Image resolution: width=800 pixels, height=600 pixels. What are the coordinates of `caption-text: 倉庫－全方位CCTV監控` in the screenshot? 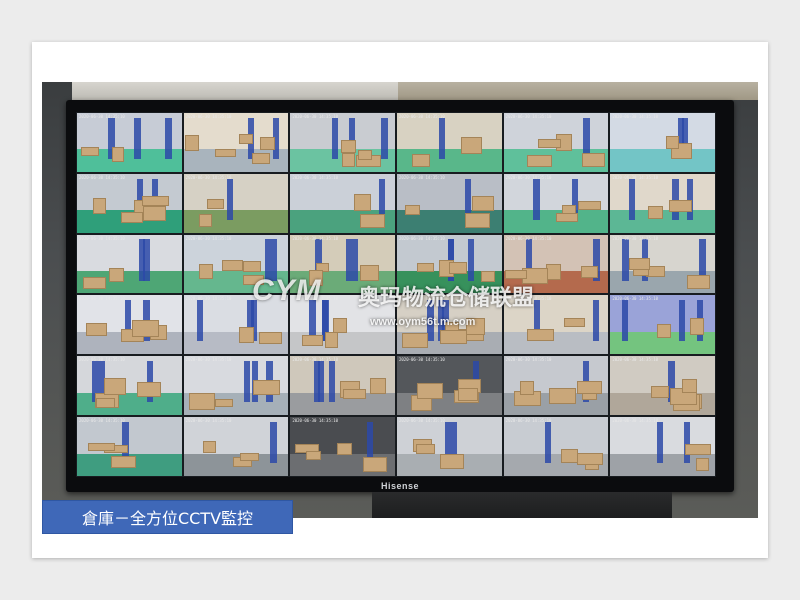 It's located at (167, 518).